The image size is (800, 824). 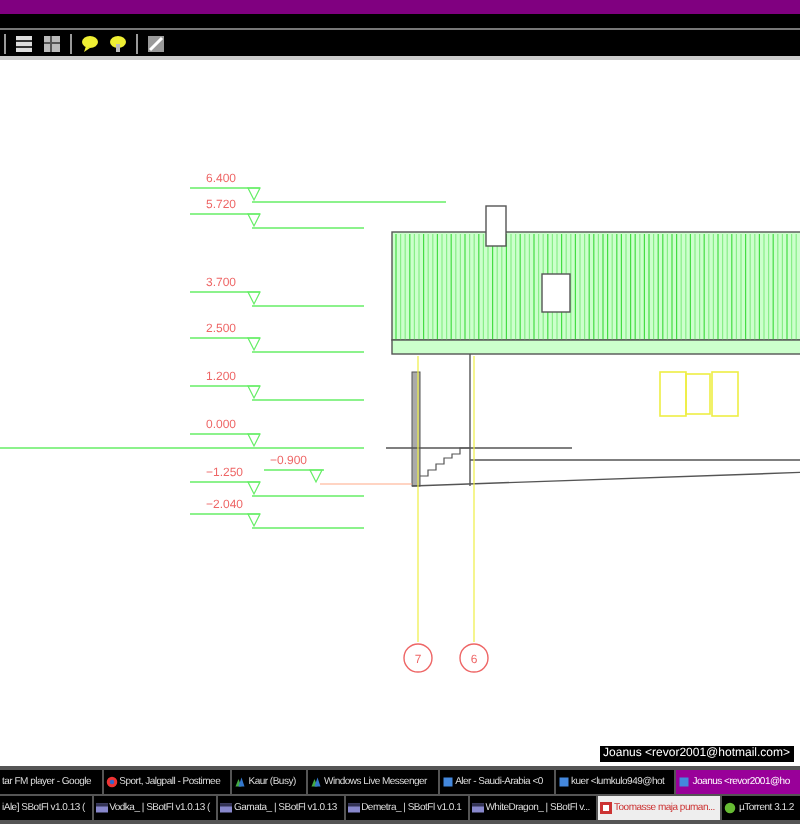 I want to click on logo-icon, so click(x=730, y=808).